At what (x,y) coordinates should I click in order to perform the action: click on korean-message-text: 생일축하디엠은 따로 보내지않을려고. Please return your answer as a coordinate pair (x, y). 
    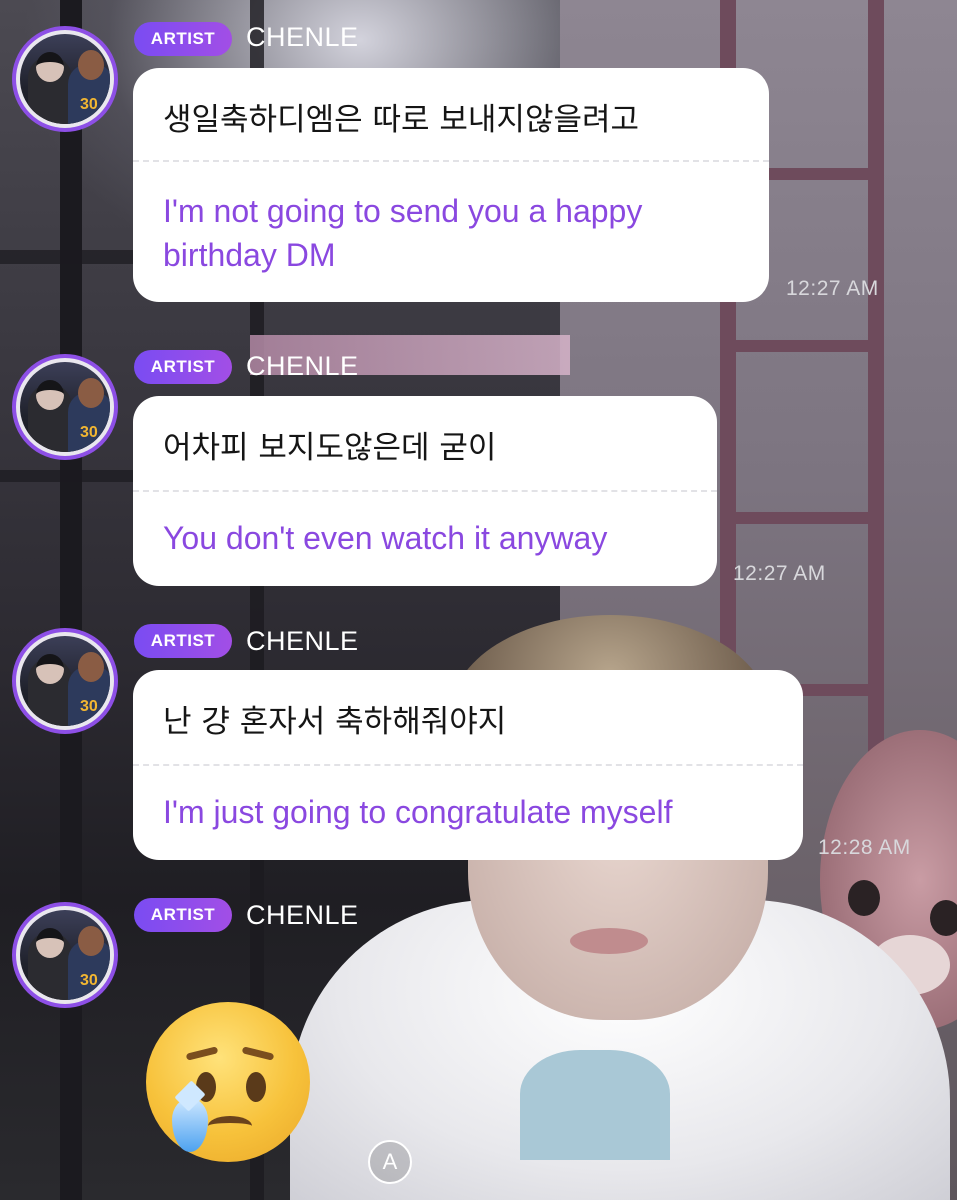
    Looking at the image, I should click on (401, 120).